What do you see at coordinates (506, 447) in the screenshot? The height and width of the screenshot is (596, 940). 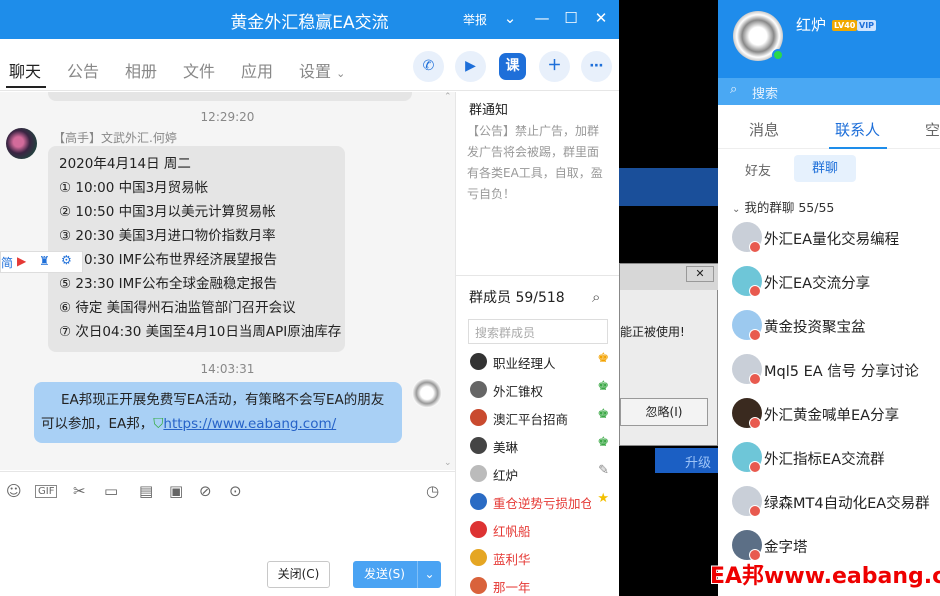 I see `member-name: 美琳` at bounding box center [506, 447].